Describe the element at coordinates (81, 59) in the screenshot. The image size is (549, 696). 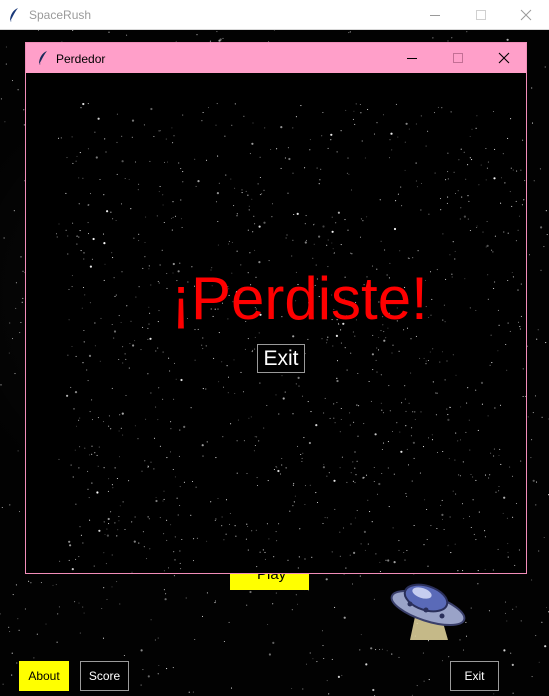
I see `dialog-title: Perdedor` at that location.